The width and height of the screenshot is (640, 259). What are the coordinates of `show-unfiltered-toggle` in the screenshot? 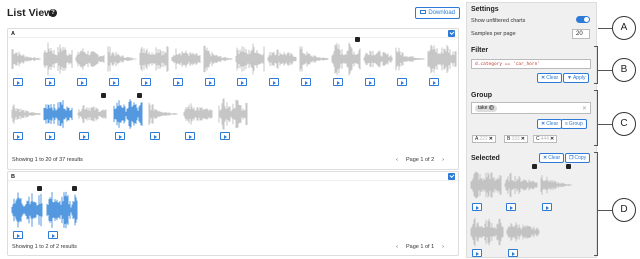 It's located at (583, 19).